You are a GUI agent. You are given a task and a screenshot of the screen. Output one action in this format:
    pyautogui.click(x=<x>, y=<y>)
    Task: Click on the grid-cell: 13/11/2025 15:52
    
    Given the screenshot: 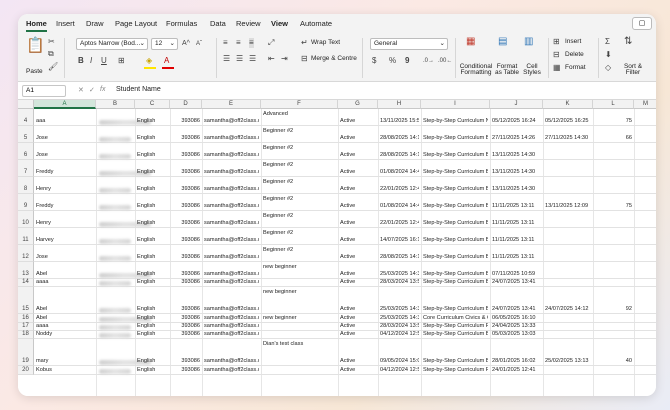 What is the action you would take?
    pyautogui.click(x=399, y=121)
    